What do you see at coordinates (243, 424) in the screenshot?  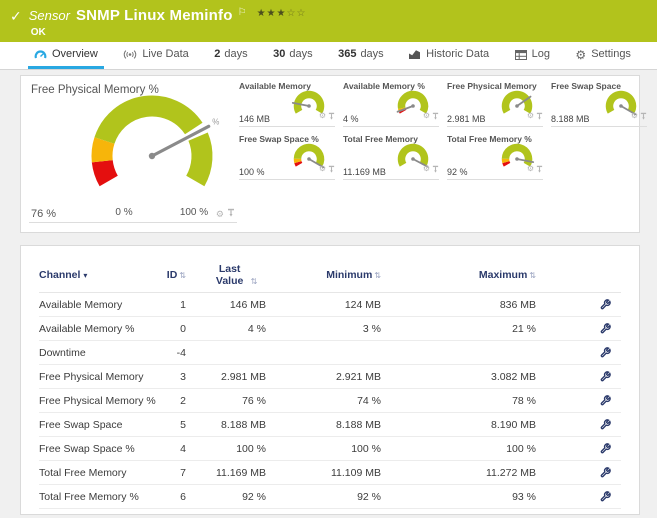 I see `cell-last-value: 8.188 MB` at bounding box center [243, 424].